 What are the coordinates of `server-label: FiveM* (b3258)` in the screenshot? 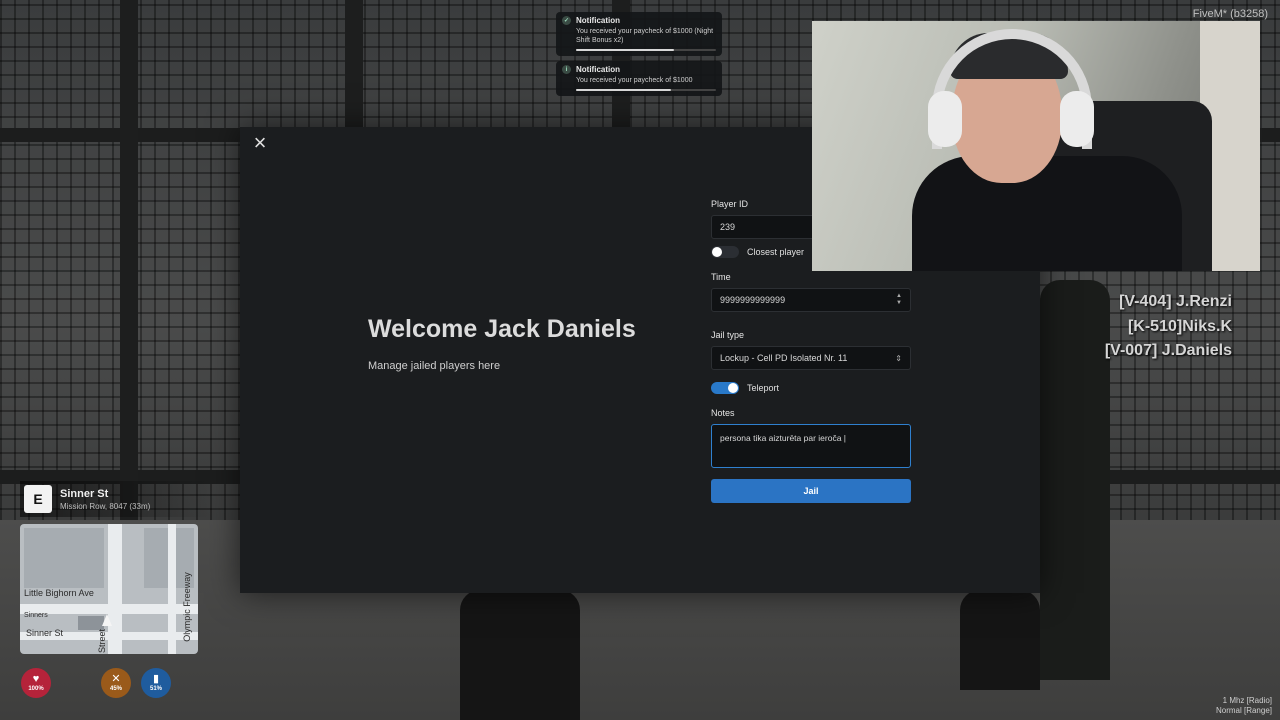 It's located at (1230, 14).